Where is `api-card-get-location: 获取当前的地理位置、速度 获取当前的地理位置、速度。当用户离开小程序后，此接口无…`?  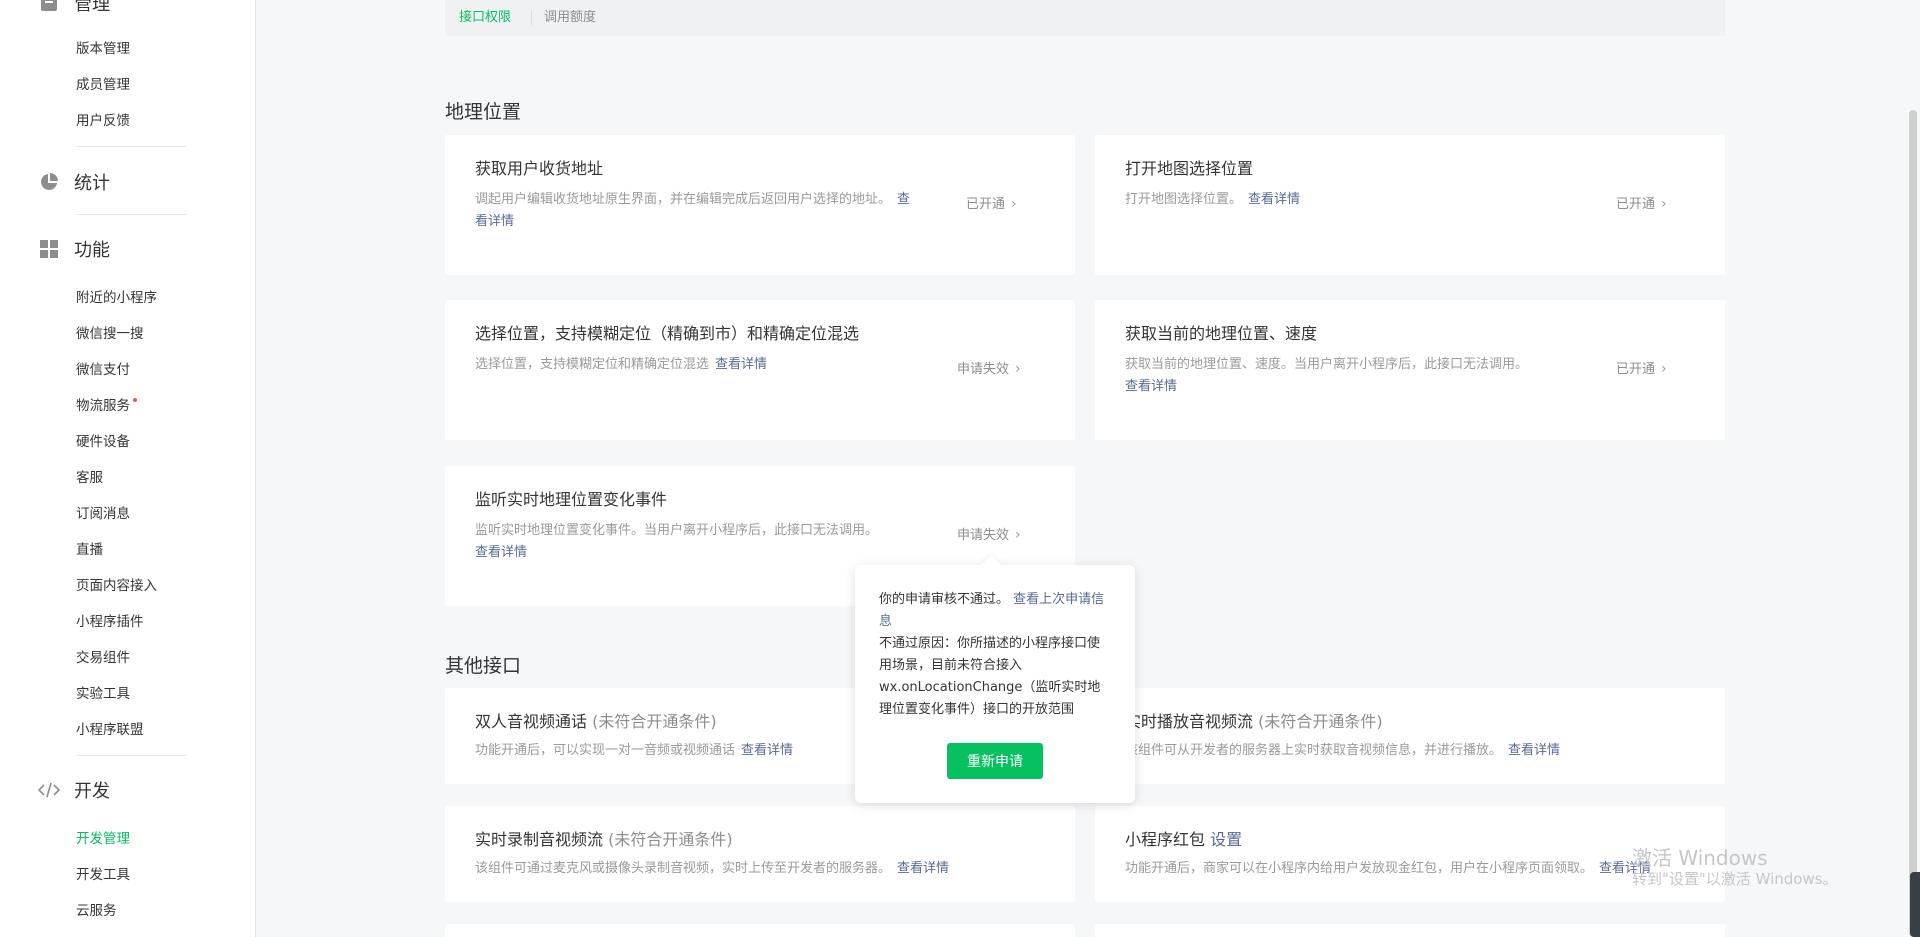
api-card-get-location: 获取当前的地理位置、速度 获取当前的地理位置、速度。当用户离开小程序后，此接口无… is located at coordinates (1410, 370).